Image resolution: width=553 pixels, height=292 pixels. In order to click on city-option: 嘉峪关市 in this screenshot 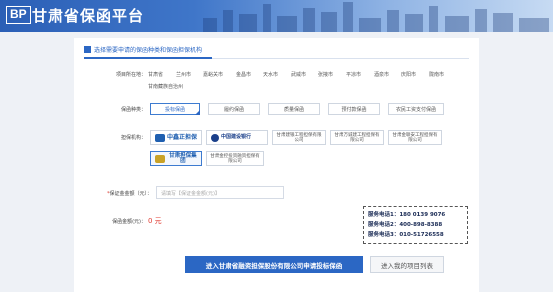, I will do `click(213, 74)`.